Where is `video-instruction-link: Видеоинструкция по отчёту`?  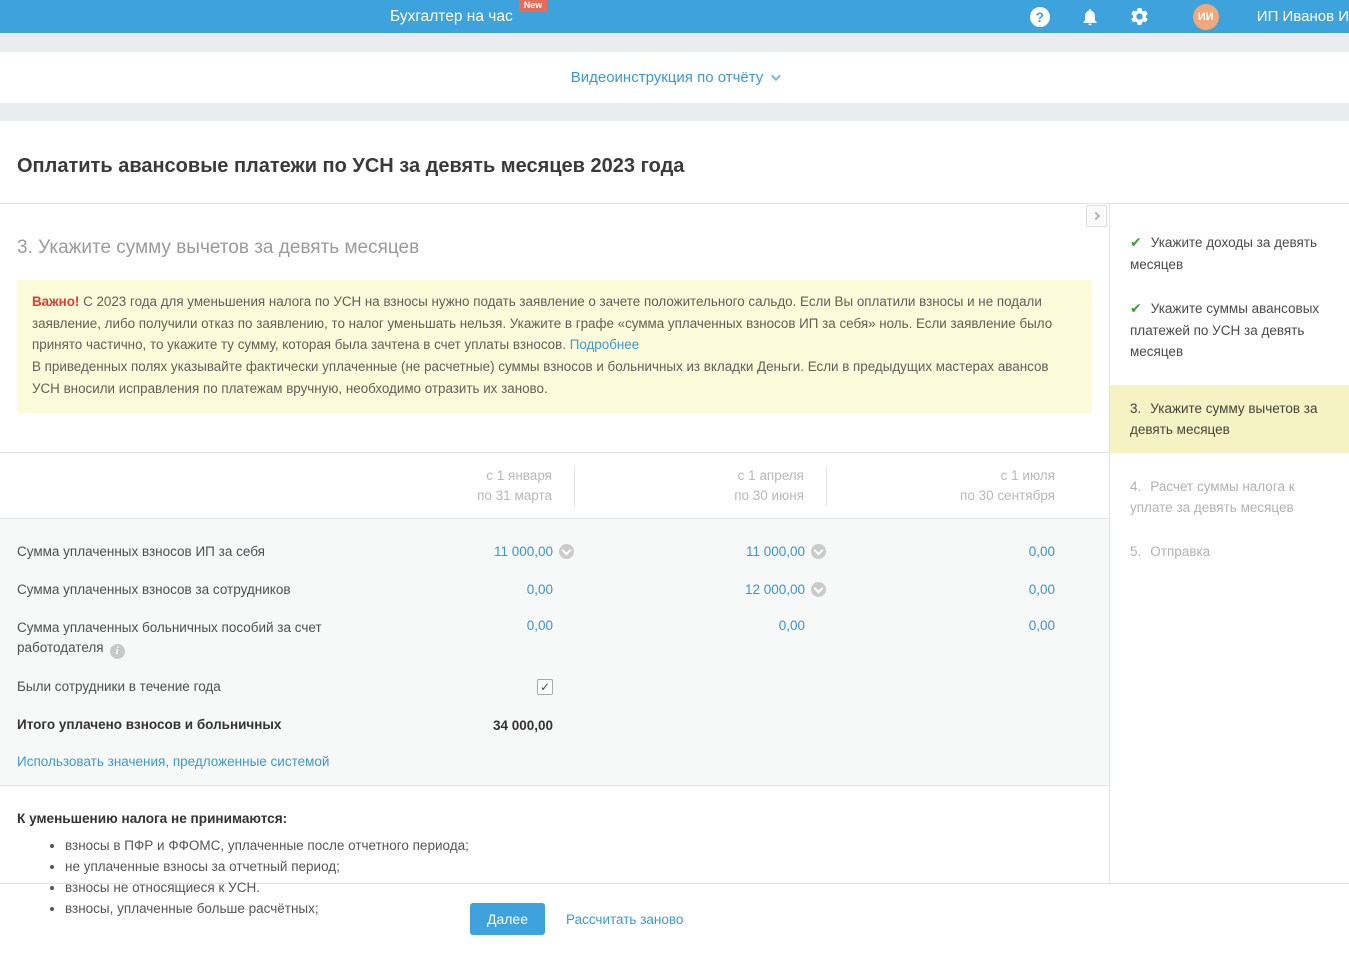 video-instruction-link: Видеоинструкция по отчёту is located at coordinates (676, 77).